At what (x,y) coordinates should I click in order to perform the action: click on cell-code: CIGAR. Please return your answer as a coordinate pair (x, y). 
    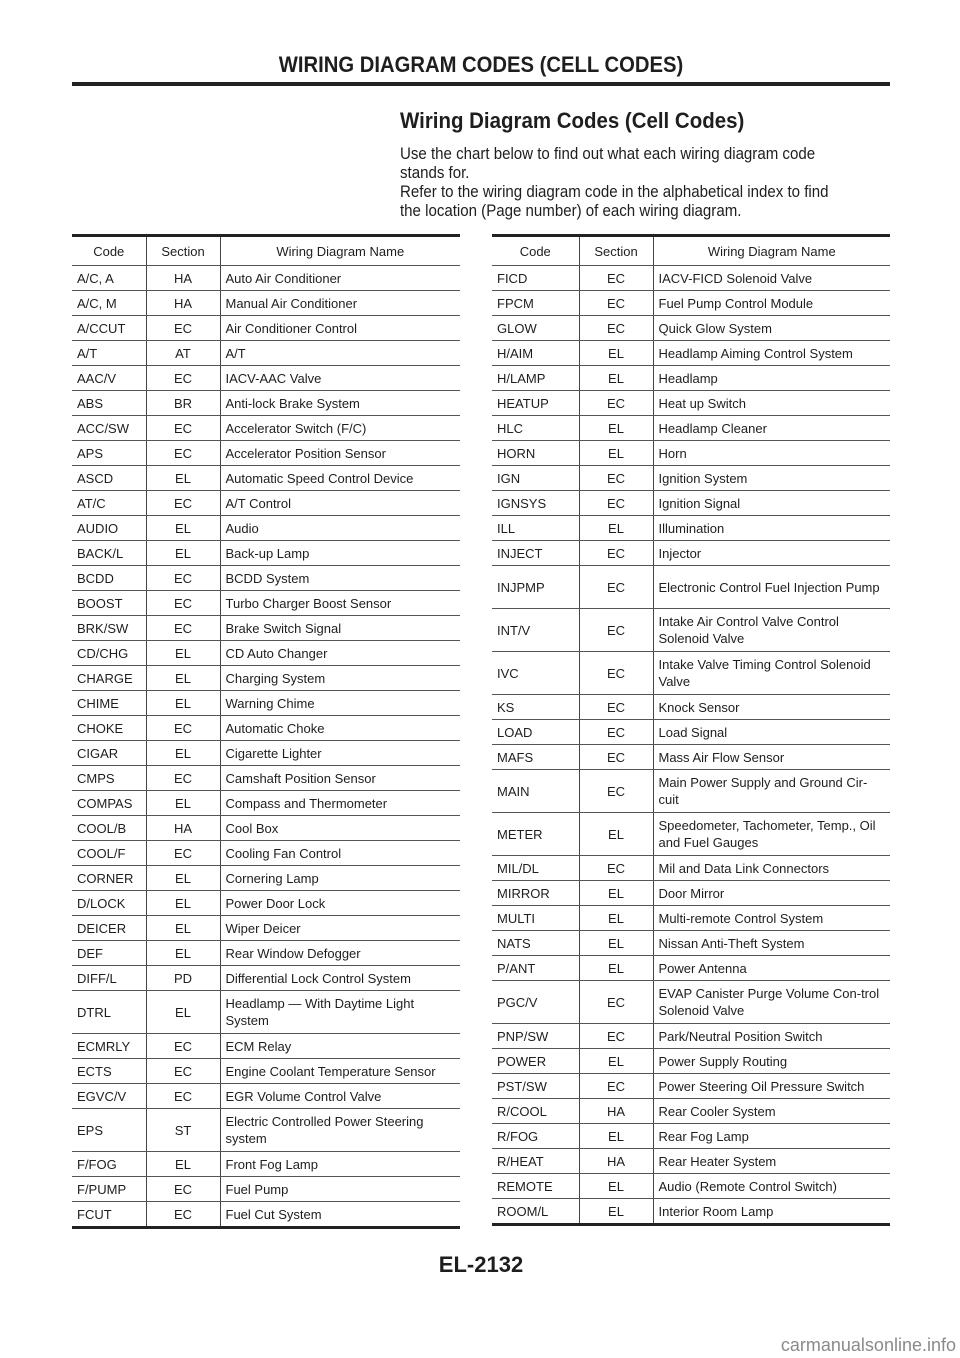
    Looking at the image, I should click on (109, 753).